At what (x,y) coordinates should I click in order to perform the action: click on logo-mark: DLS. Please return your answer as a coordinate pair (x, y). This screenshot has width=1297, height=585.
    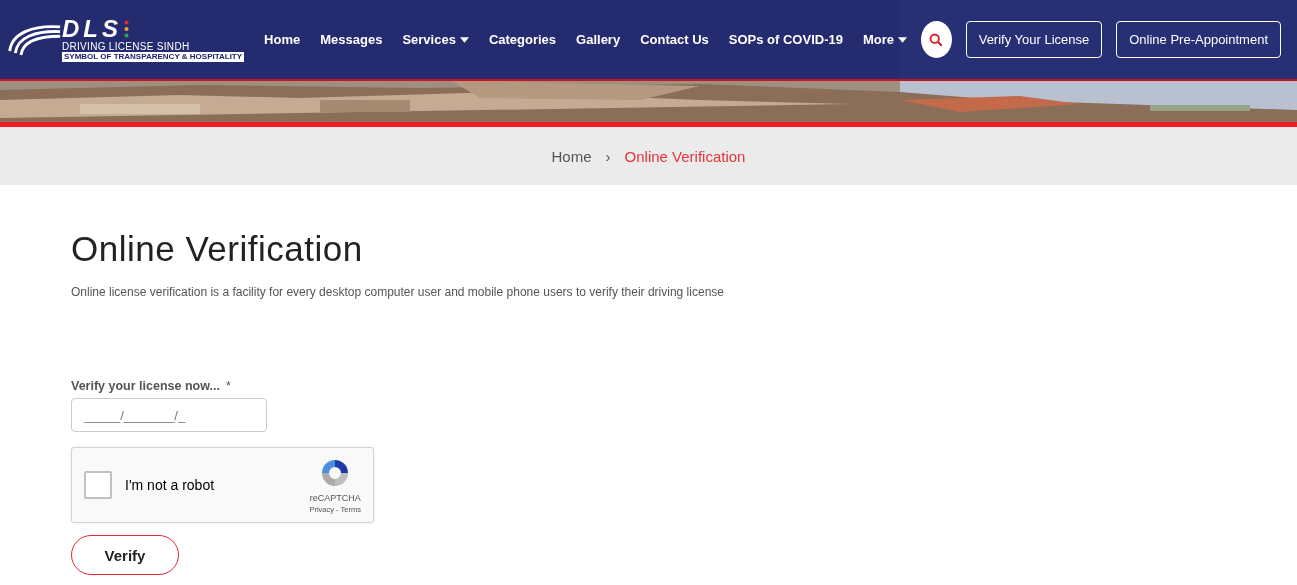
    Looking at the image, I should click on (92, 29).